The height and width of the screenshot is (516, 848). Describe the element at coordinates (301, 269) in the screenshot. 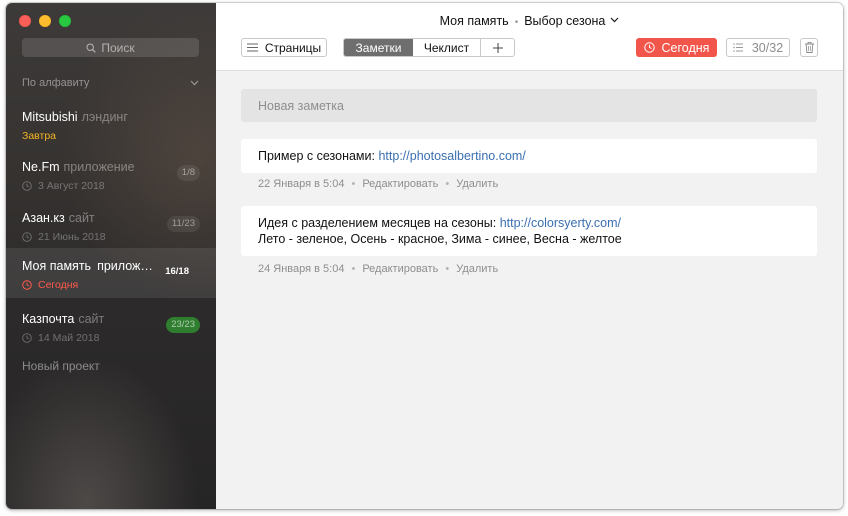

I see `note-date: 24 Января в 5:04` at that location.